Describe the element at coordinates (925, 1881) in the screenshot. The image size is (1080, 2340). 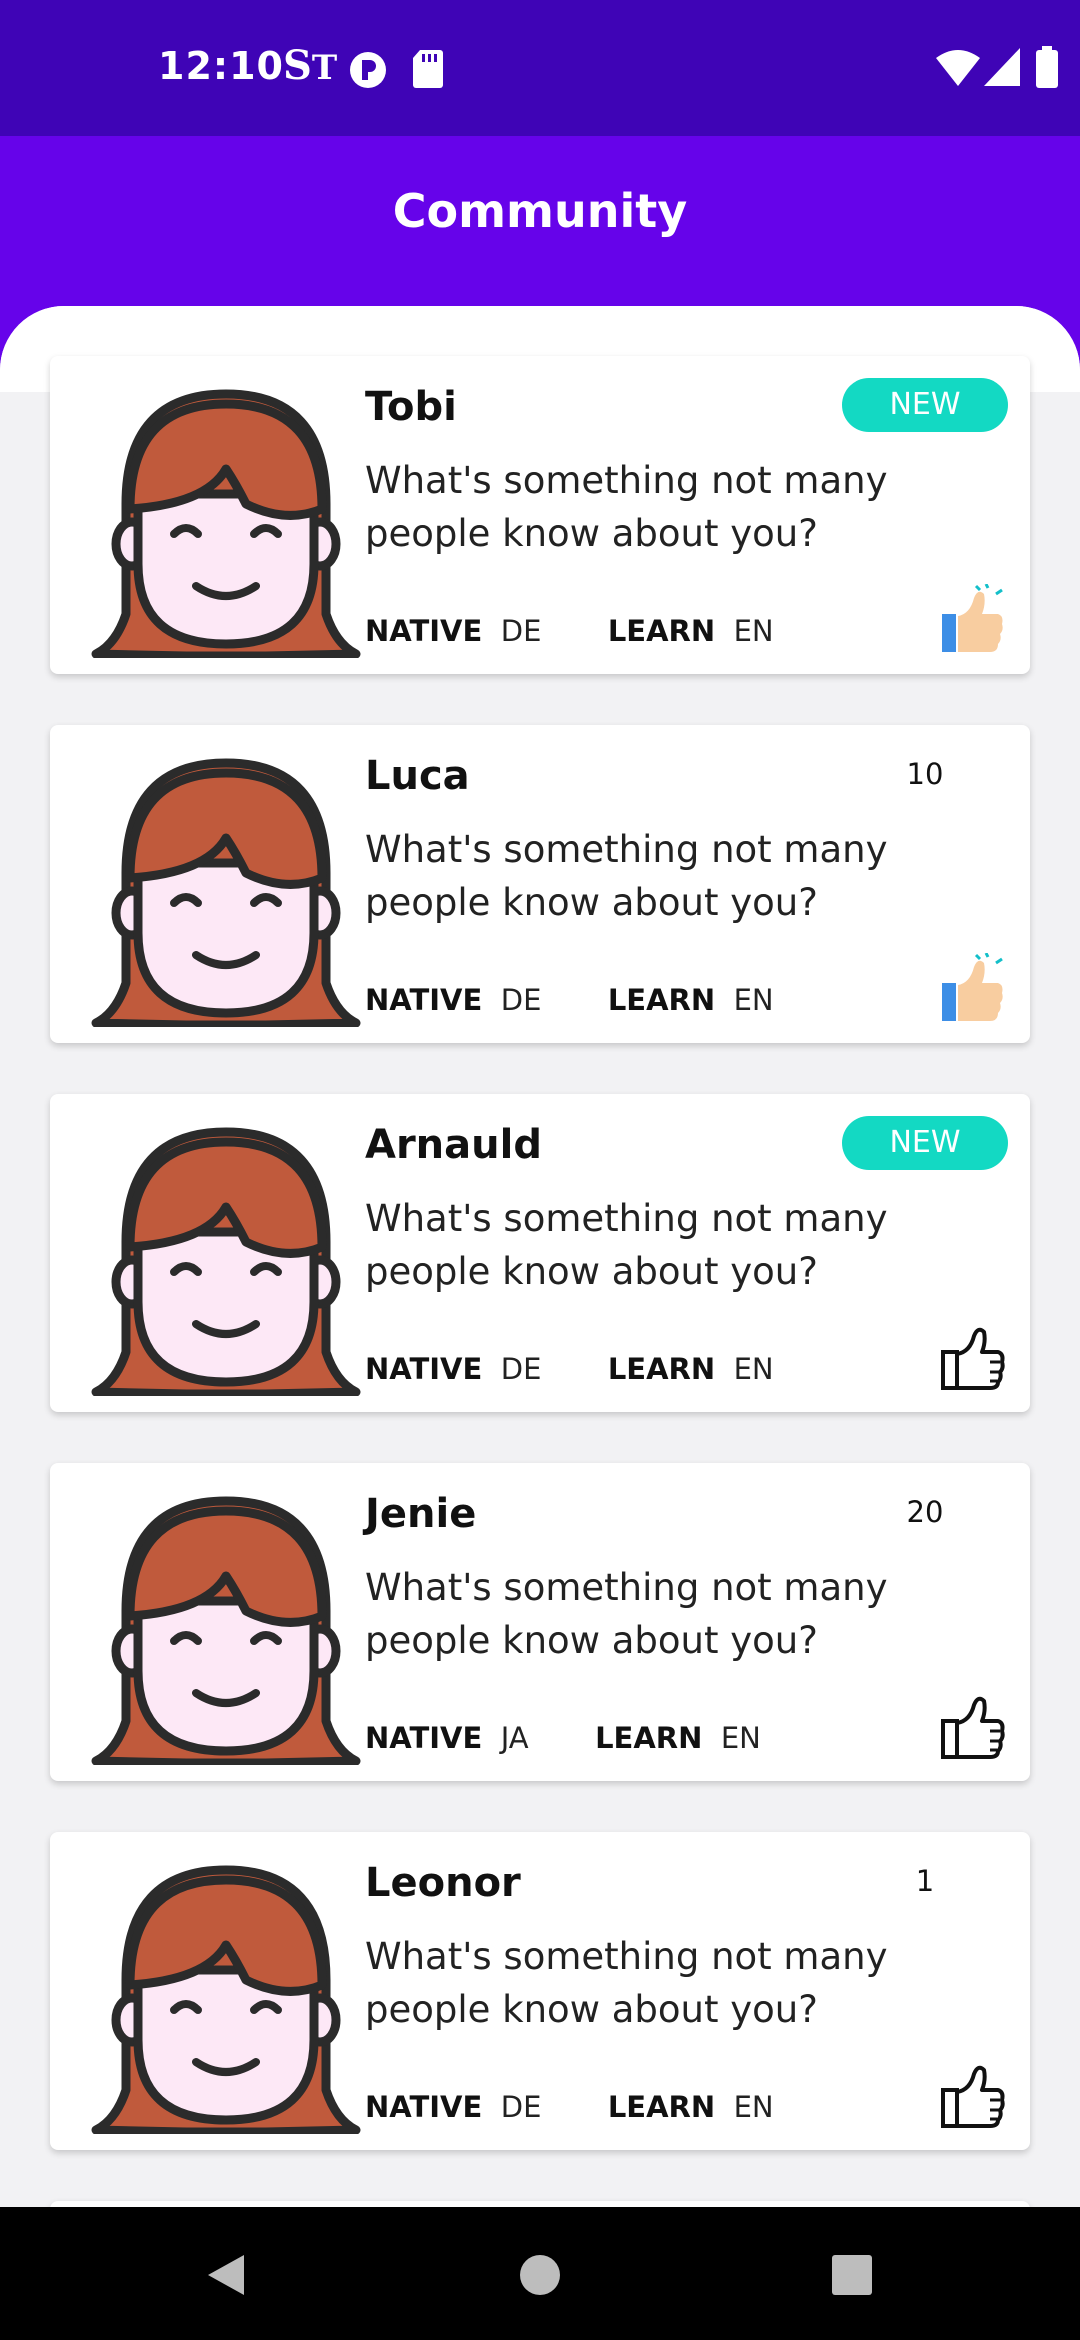
I see `like-count: 1` at that location.